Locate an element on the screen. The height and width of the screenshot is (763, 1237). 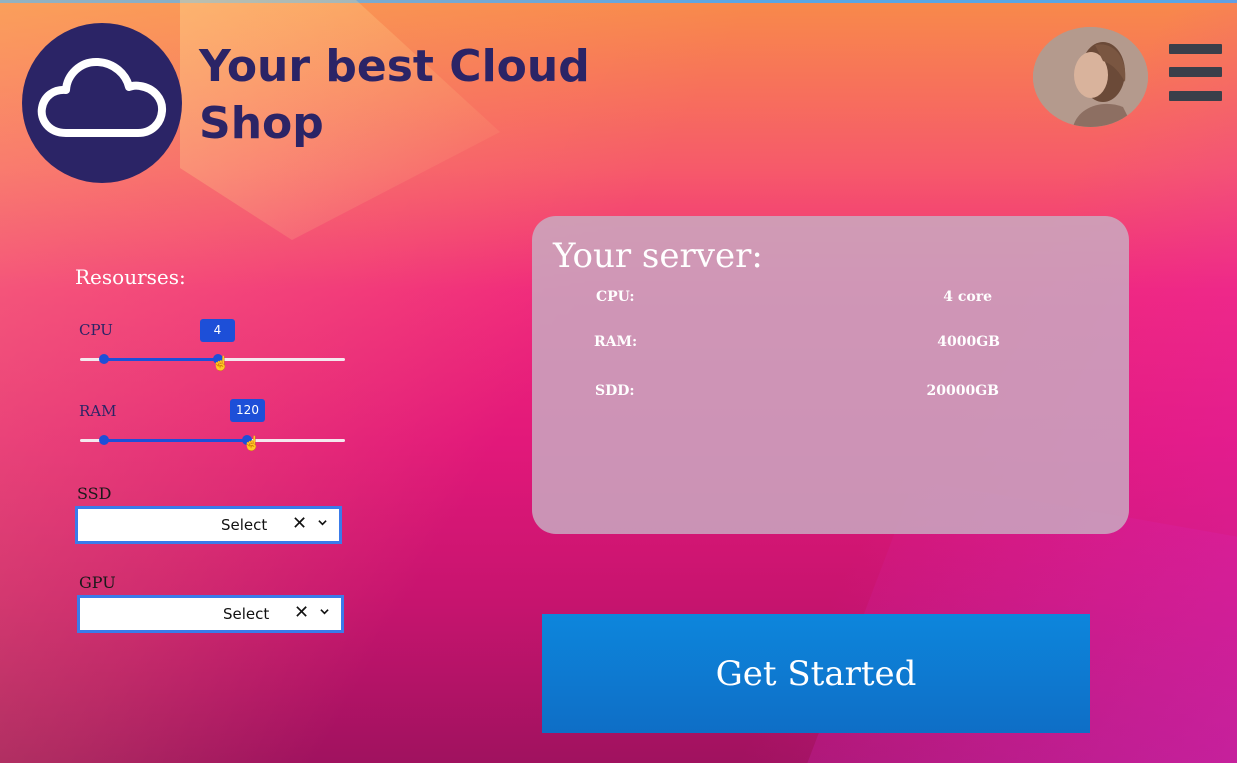
gpu-label: GPU is located at coordinates (97, 582).